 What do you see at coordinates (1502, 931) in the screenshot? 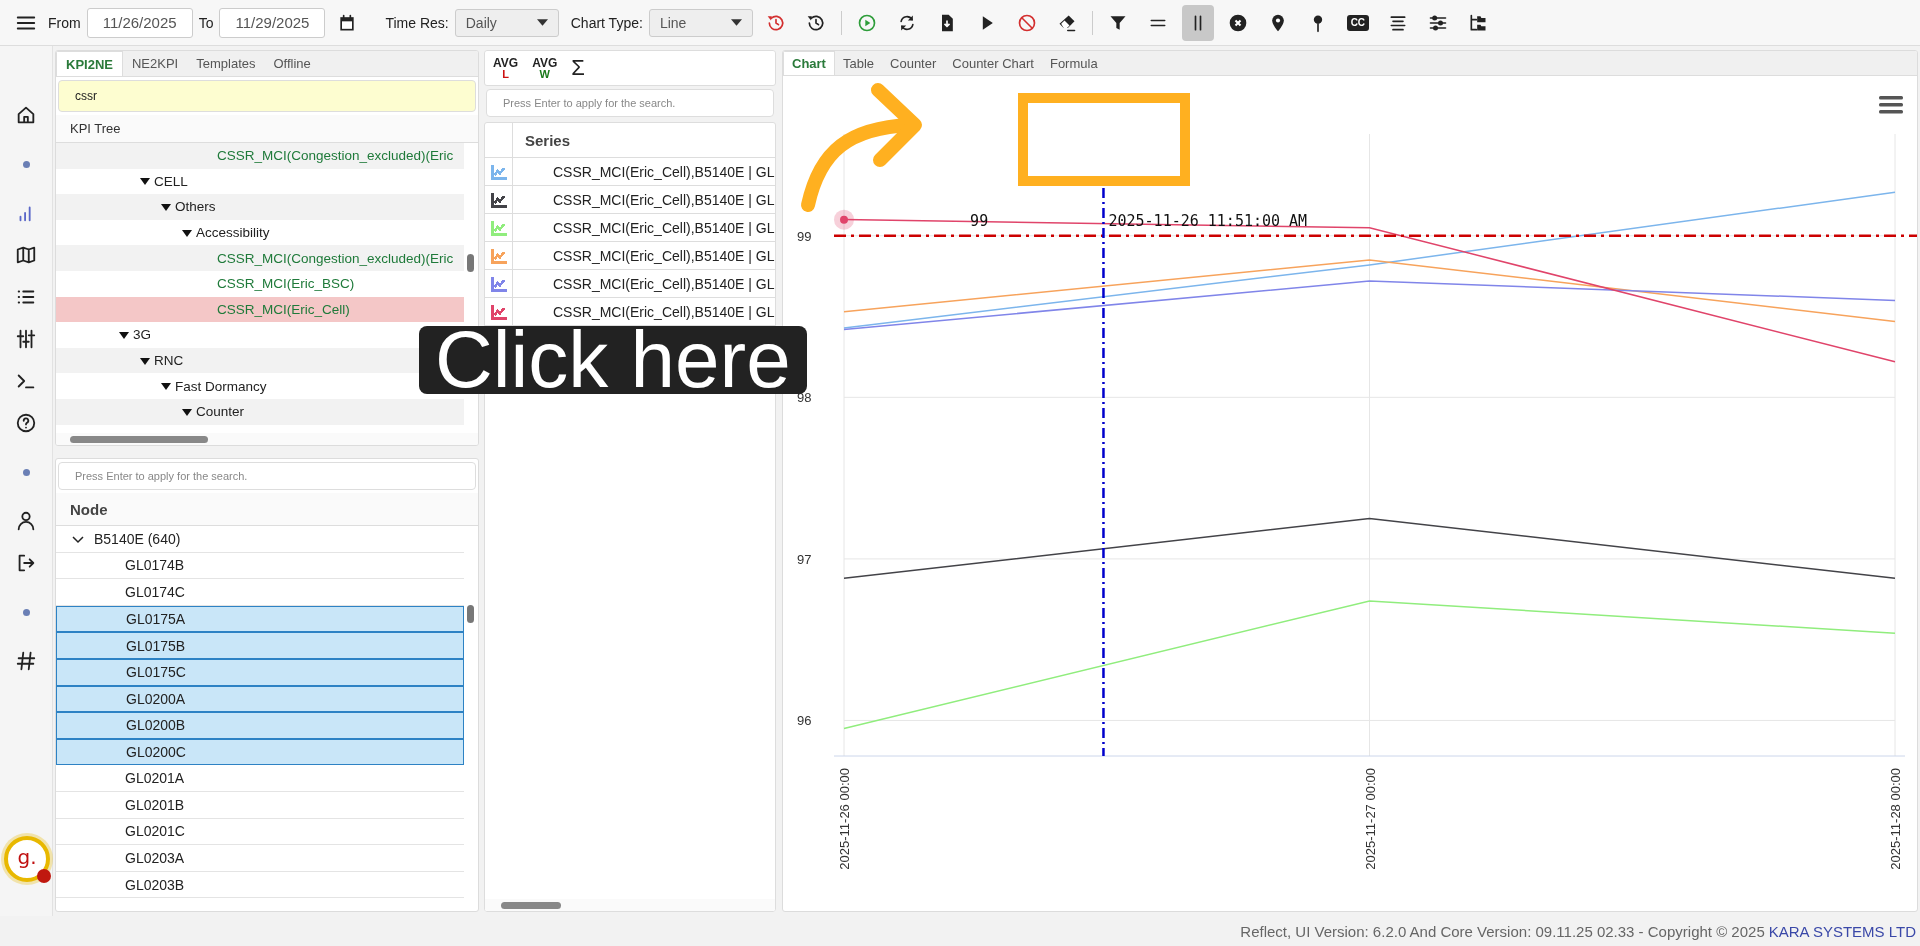
I see `footer-copyright: Reflect, UI Version: 6.2.0 And Core Version: 09.11.25 02.33 - Copyright © 2025` at bounding box center [1502, 931].